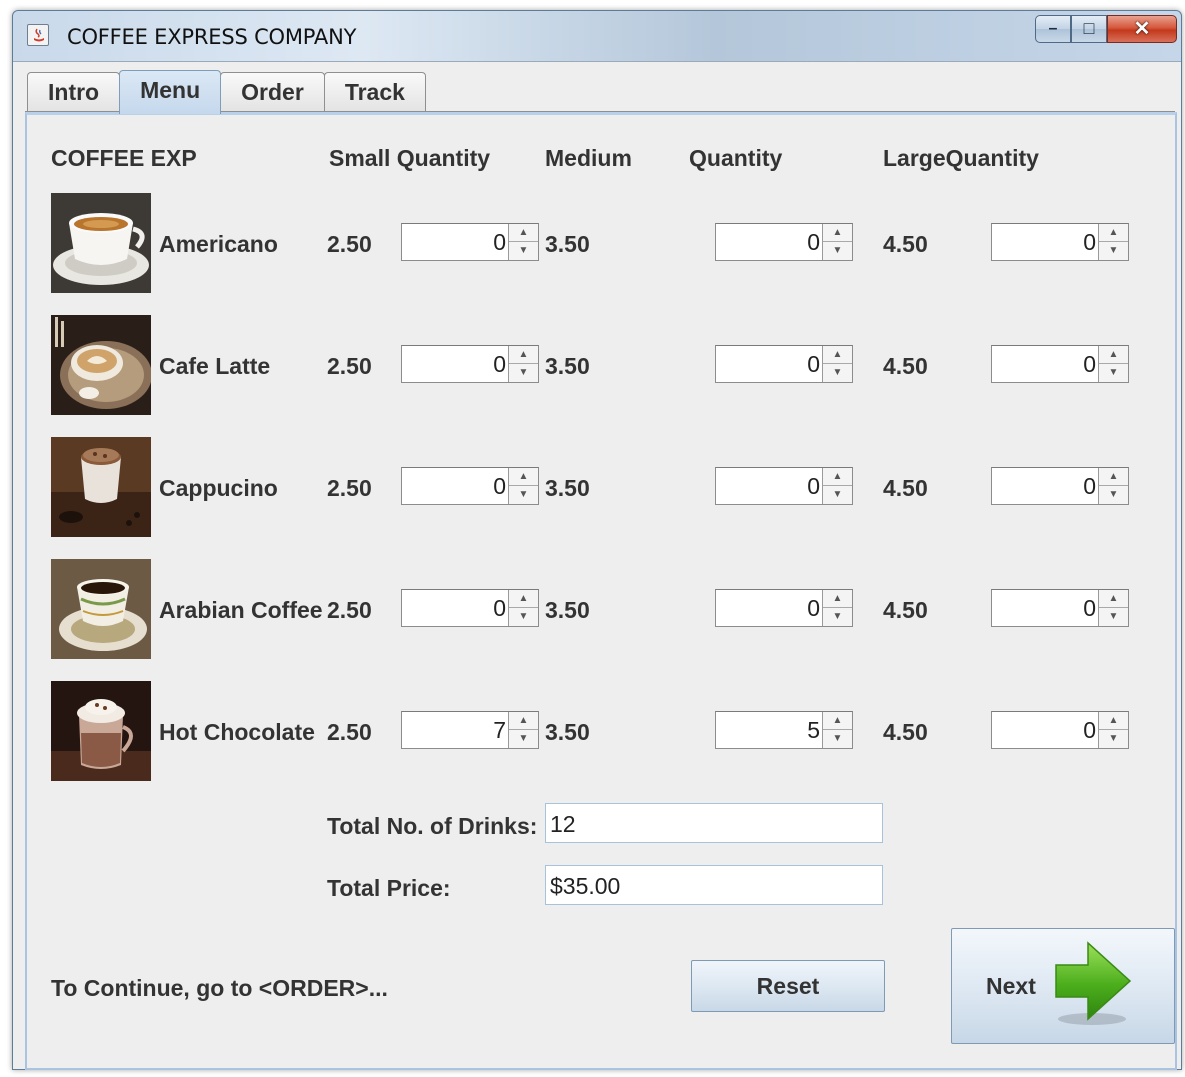 The height and width of the screenshot is (1077, 1185). I want to click on window-controls: – □ ✕, so click(1106, 30).